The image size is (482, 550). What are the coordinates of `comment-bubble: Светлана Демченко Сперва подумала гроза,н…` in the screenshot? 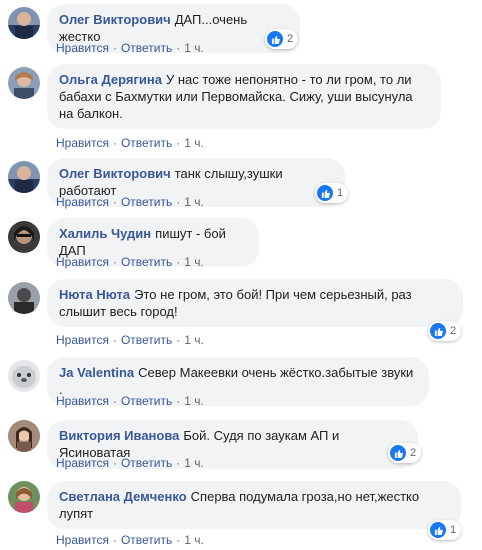 It's located at (254, 505).